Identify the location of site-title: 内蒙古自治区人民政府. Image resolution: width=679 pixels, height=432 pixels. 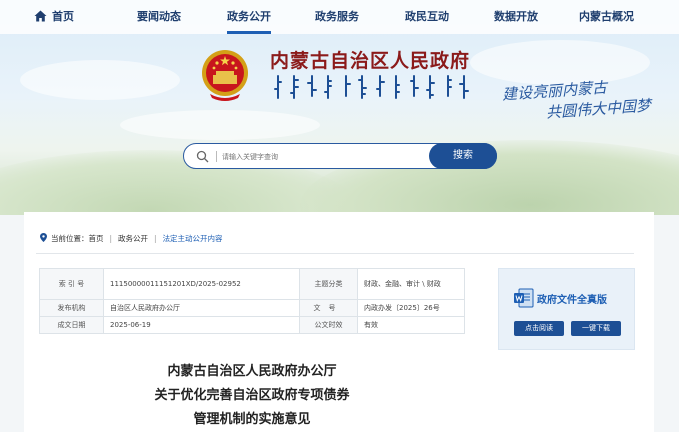
(370, 61).